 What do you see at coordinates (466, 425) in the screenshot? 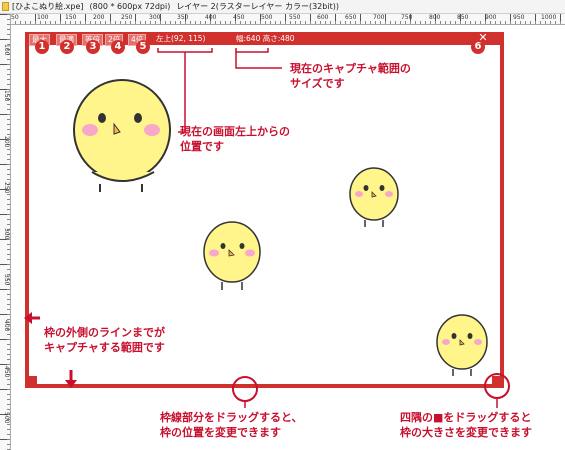
I see `drag-corner-note: 四隅の■をドラッグすると 枠の大きさを変更できます` at bounding box center [466, 425].